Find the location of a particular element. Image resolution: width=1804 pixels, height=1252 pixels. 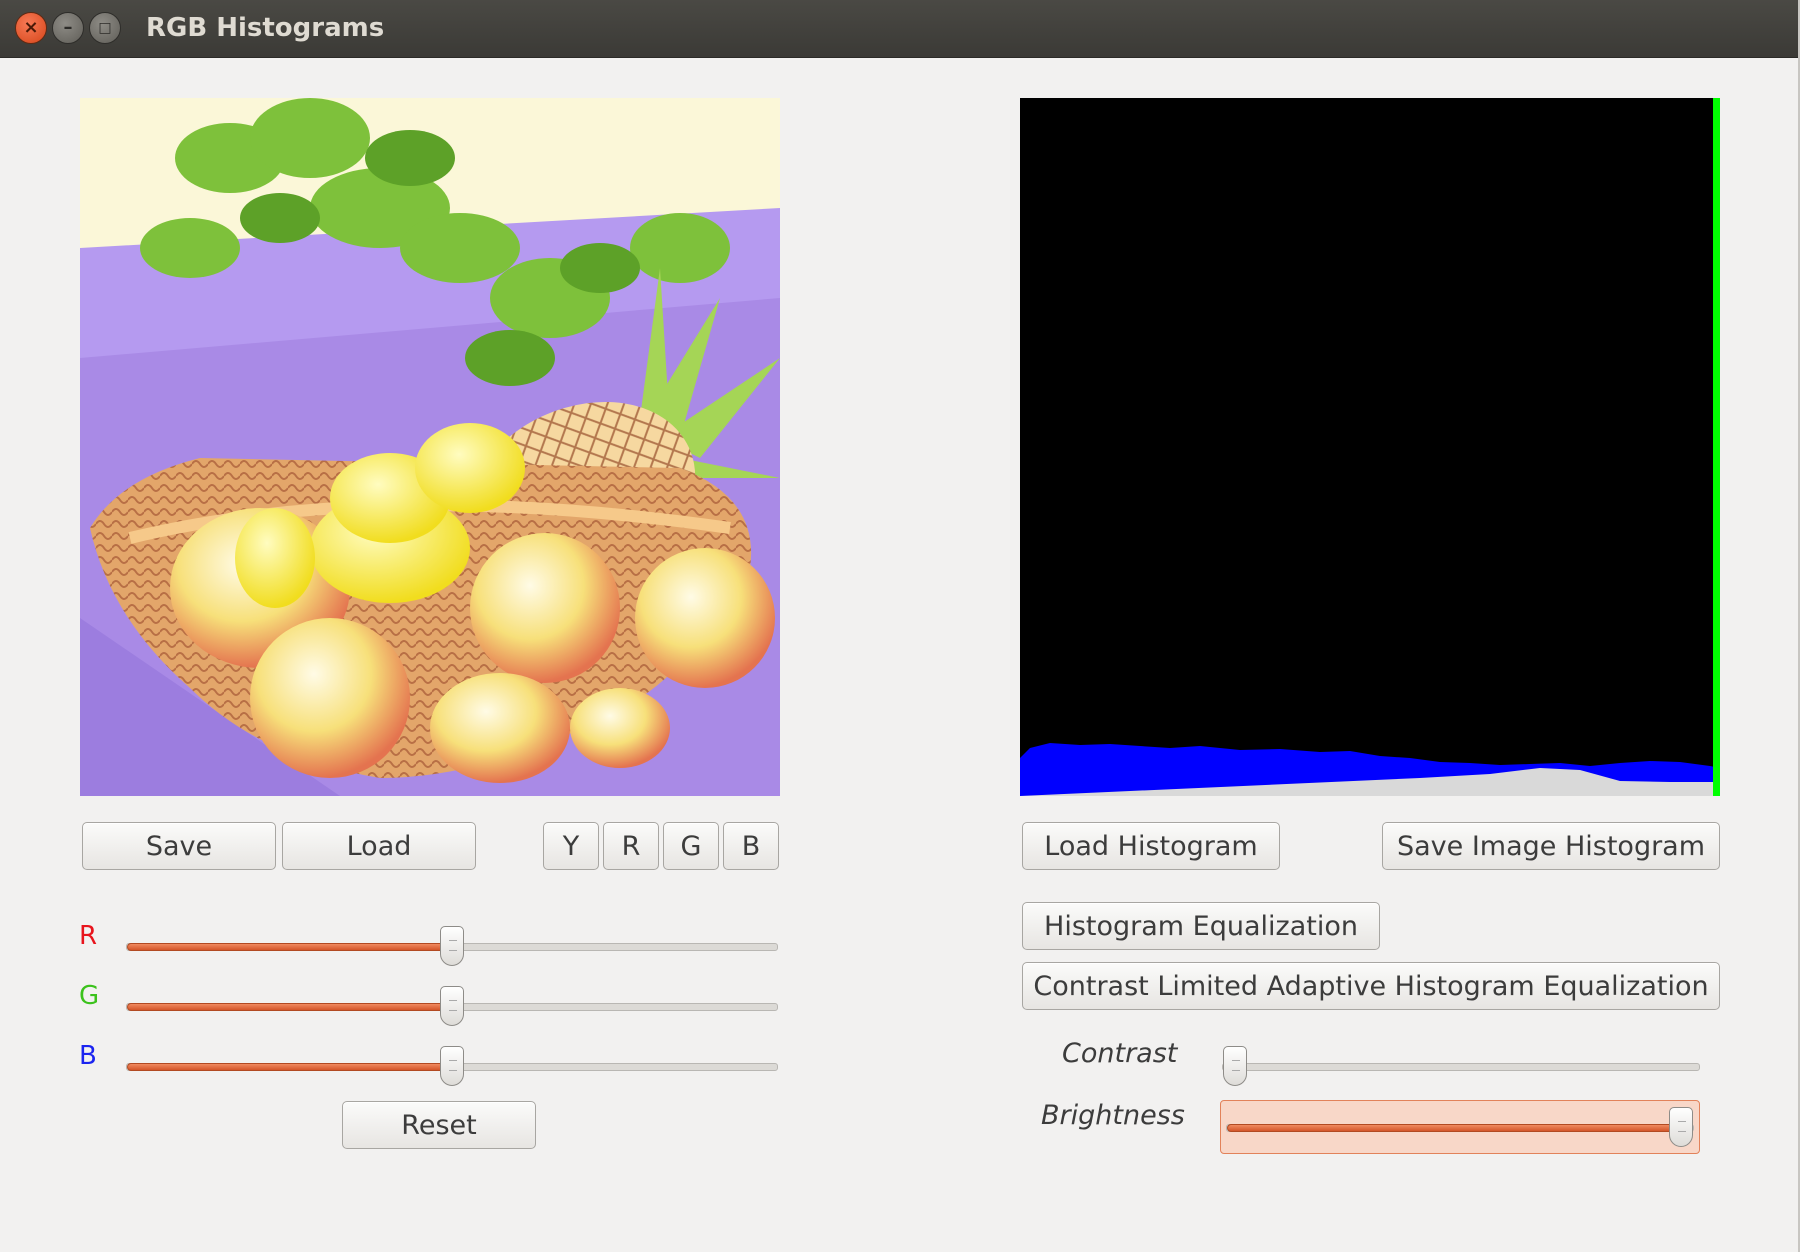

close-icon: × is located at coordinates (31, 28).